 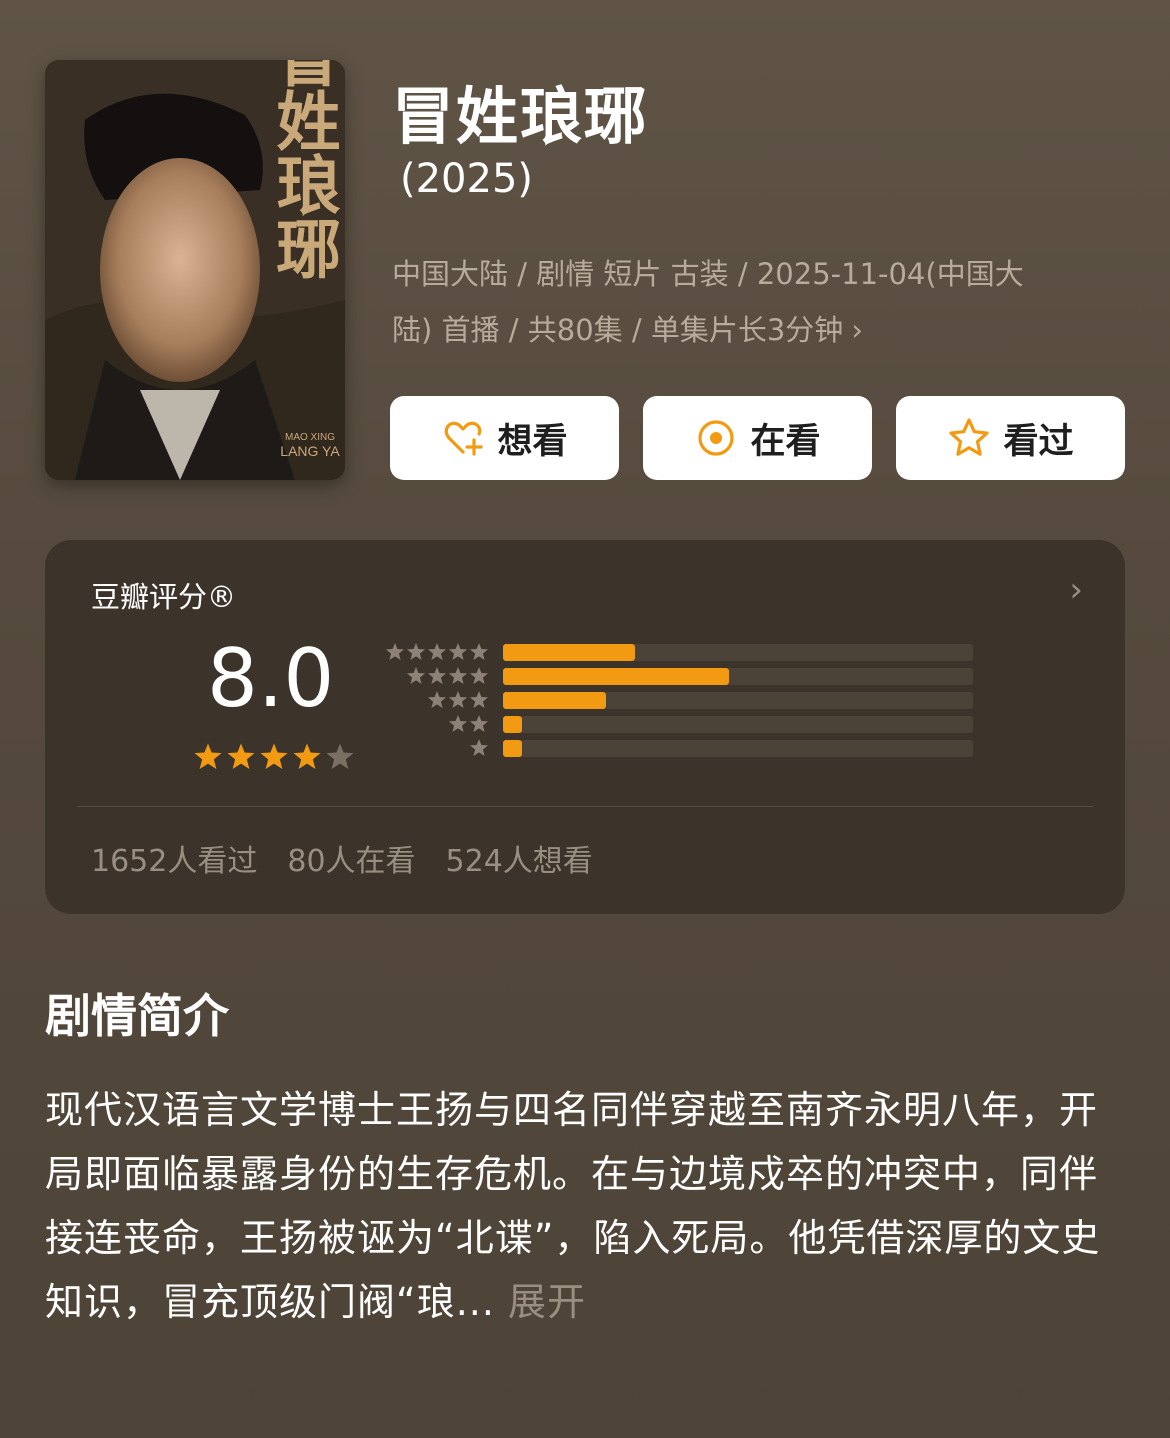 I want to click on watching-label: 在看, so click(x=785, y=441).